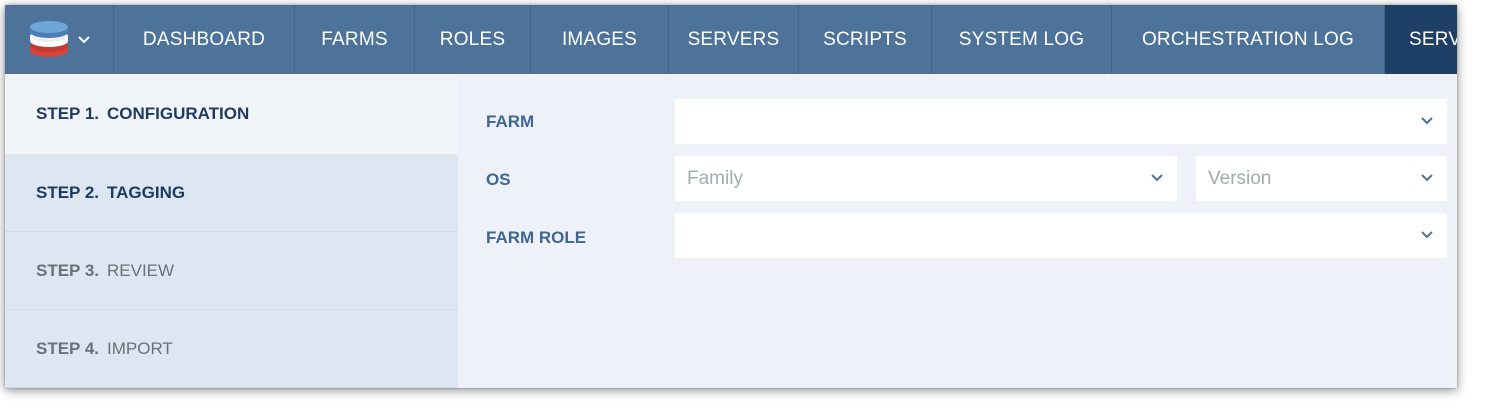 This screenshot has height=417, width=1486. I want to click on step-number: STEP 1., so click(67, 113).